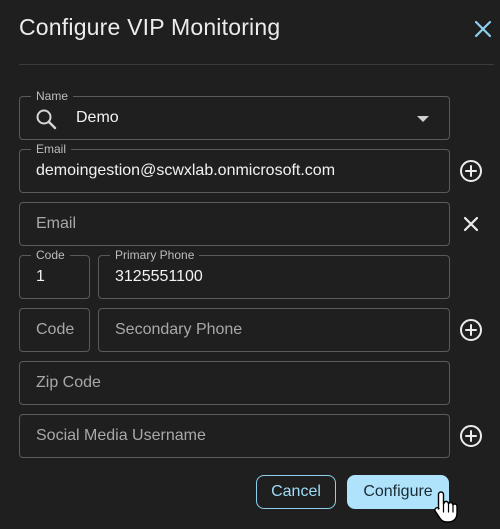 The width and height of the screenshot is (500, 529). I want to click on social-media-field: Social Media Username, so click(234, 436).